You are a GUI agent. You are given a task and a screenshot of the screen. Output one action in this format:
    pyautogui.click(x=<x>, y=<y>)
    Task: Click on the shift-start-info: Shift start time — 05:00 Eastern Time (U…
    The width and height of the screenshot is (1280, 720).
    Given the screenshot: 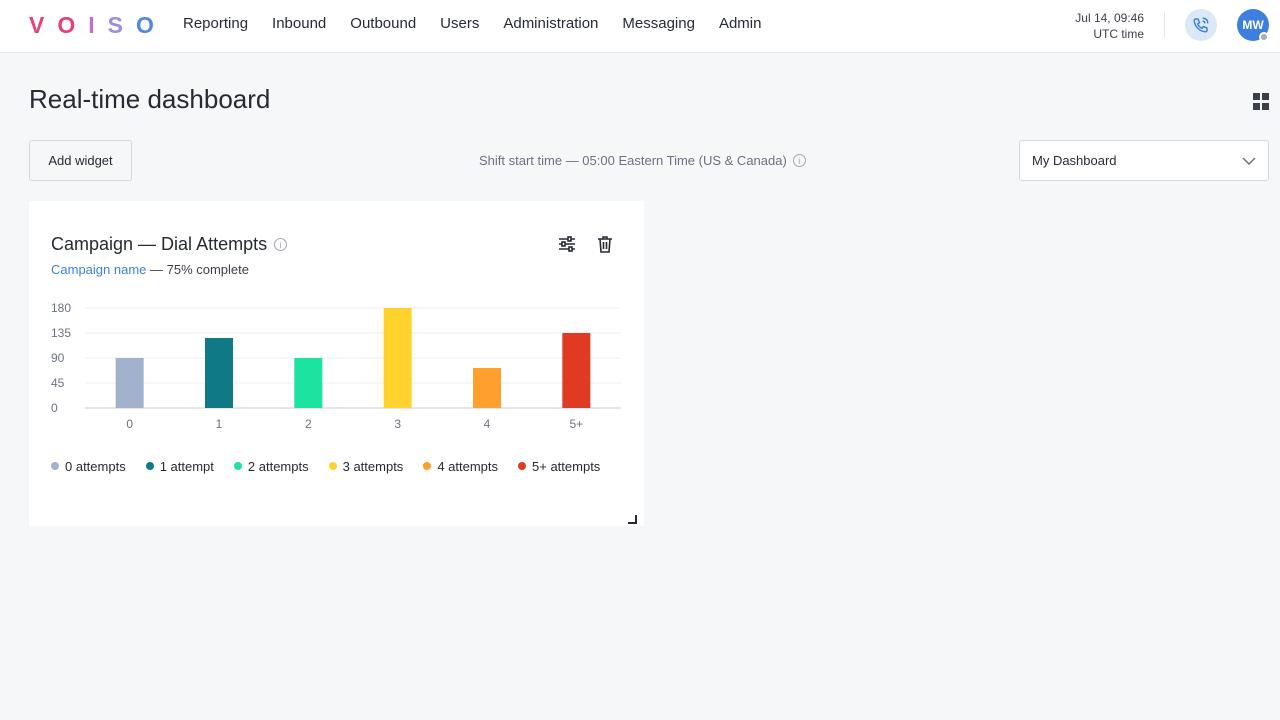 What is the action you would take?
    pyautogui.click(x=642, y=160)
    